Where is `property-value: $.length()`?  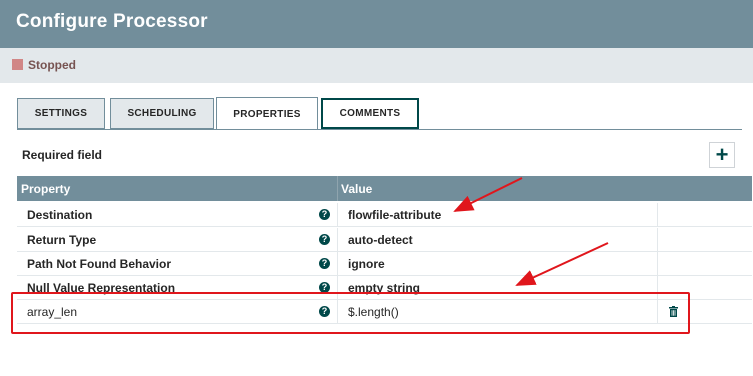 property-value: $.length() is located at coordinates (373, 312).